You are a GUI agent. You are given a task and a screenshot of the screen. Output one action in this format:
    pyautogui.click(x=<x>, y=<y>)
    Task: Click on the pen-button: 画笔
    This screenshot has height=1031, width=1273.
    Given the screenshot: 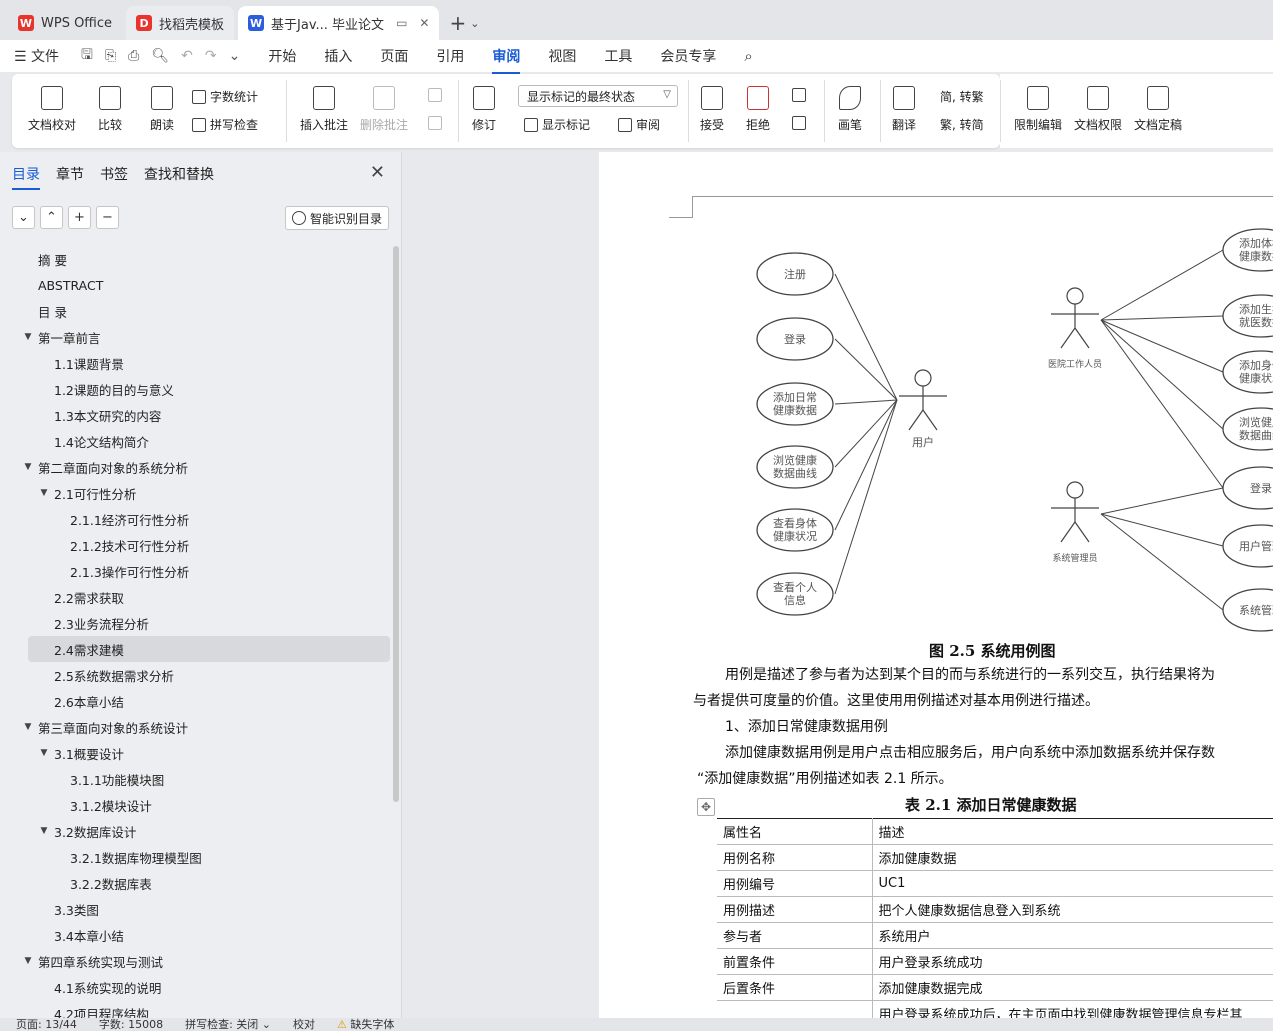 What is the action you would take?
    pyautogui.click(x=850, y=109)
    